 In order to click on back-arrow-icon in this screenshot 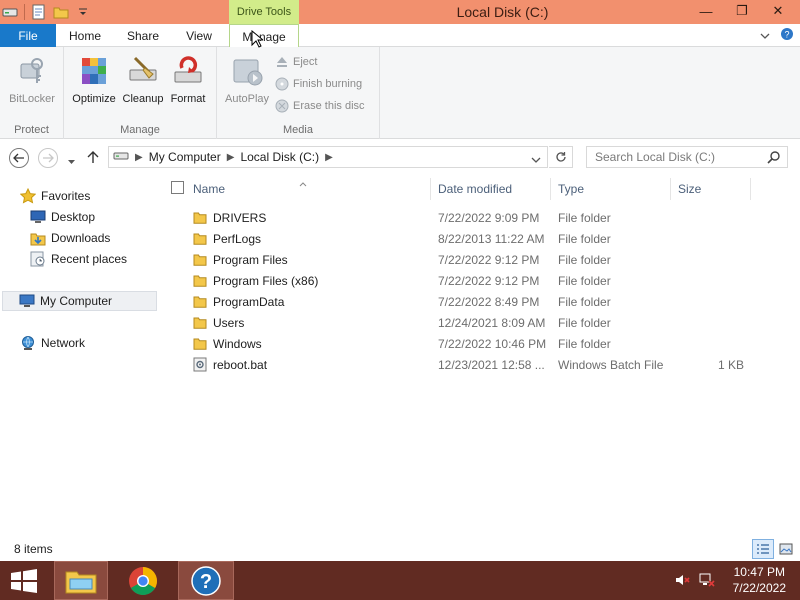, I will do `click(18, 158)`.